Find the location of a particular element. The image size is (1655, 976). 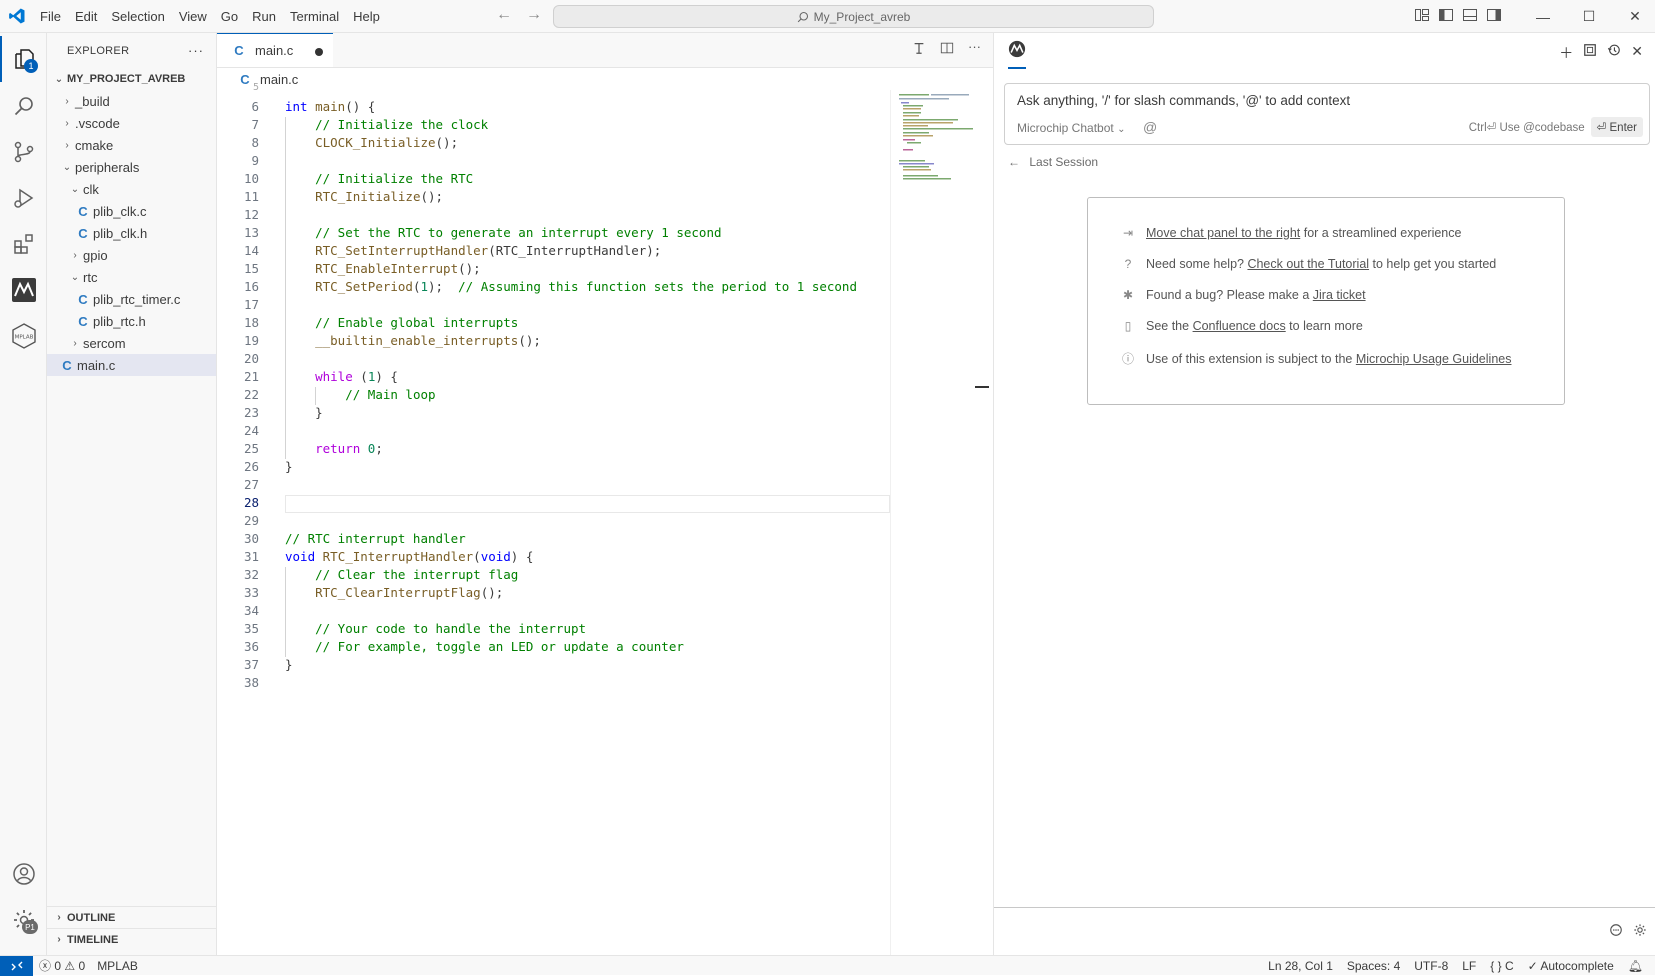

tree-file: Cplib_clk.c is located at coordinates (131, 211).